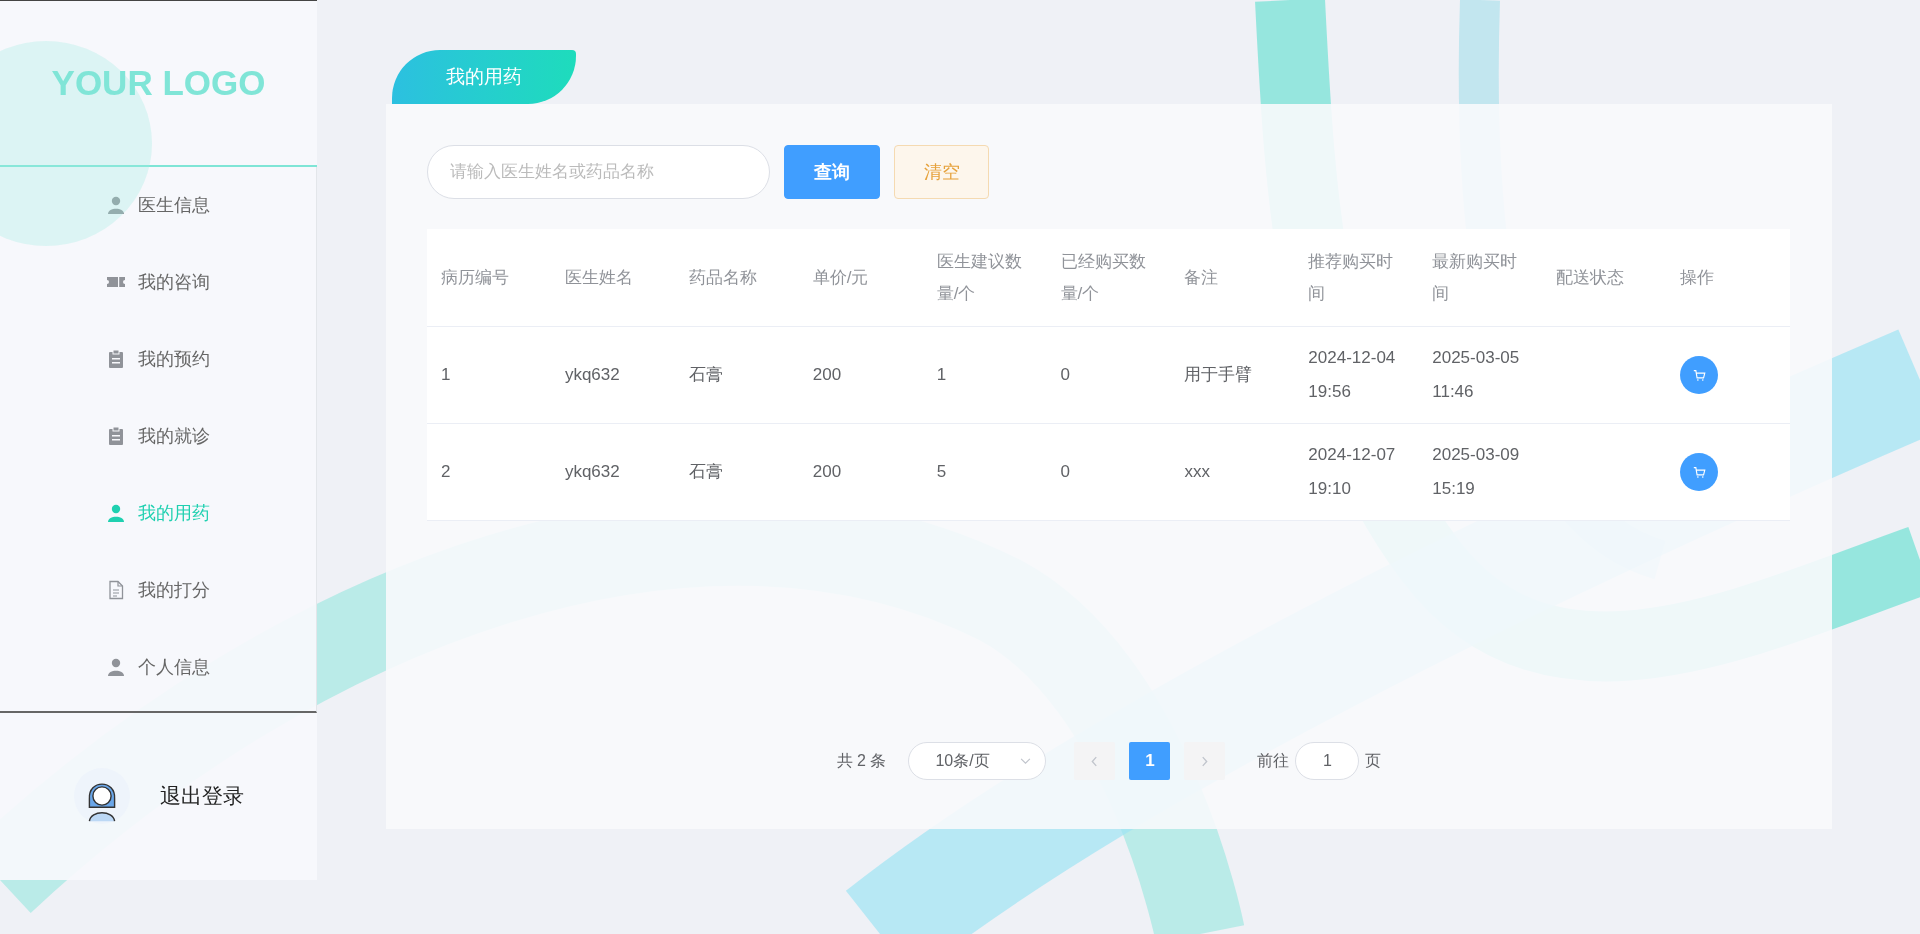 The height and width of the screenshot is (934, 1920). Describe the element at coordinates (1026, 761) in the screenshot. I see `chevron-down-icon` at that location.